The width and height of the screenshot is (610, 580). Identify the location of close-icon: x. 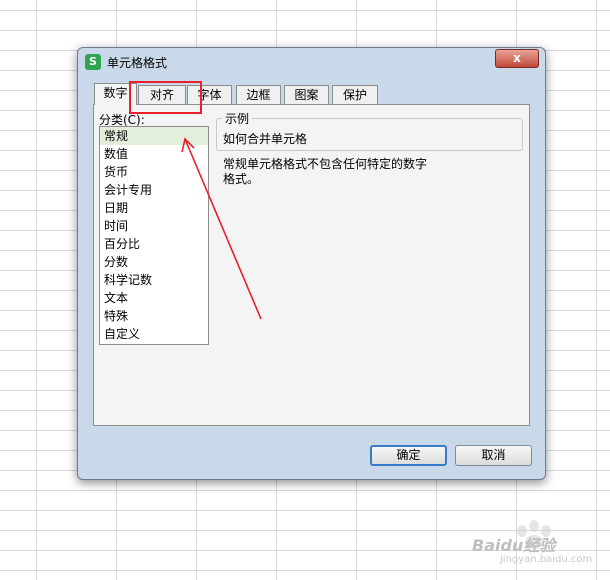
(517, 58).